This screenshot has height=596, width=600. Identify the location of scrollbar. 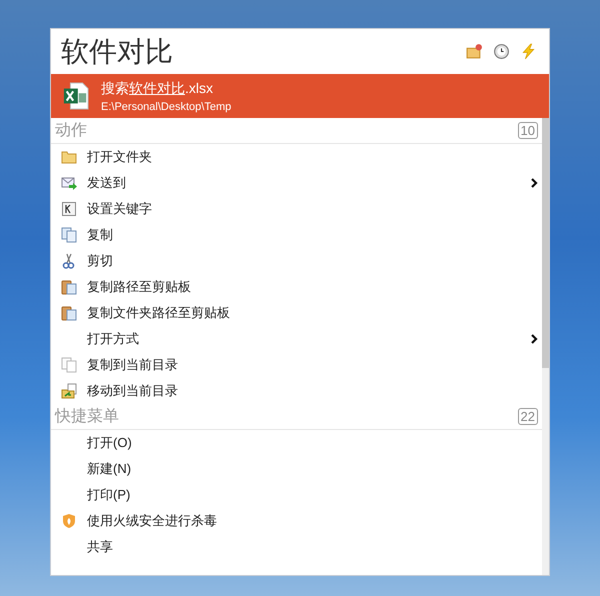
(545, 346).